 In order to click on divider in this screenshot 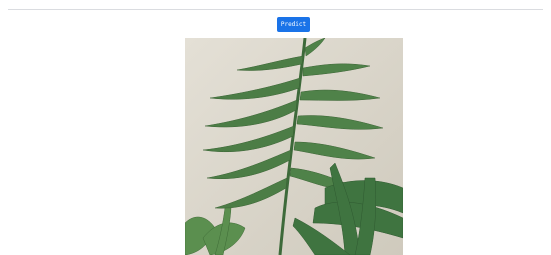, I will do `click(275, 9)`.